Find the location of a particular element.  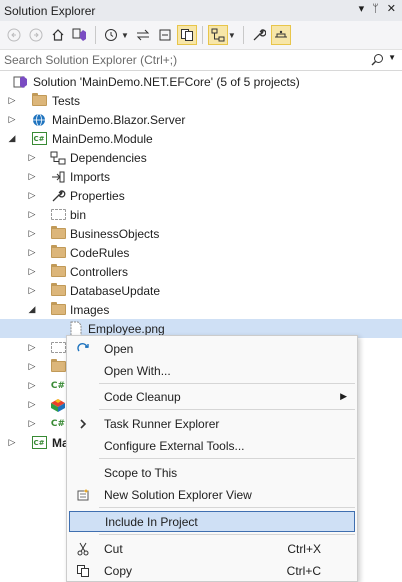

preview-selected-button is located at coordinates (217, 35).